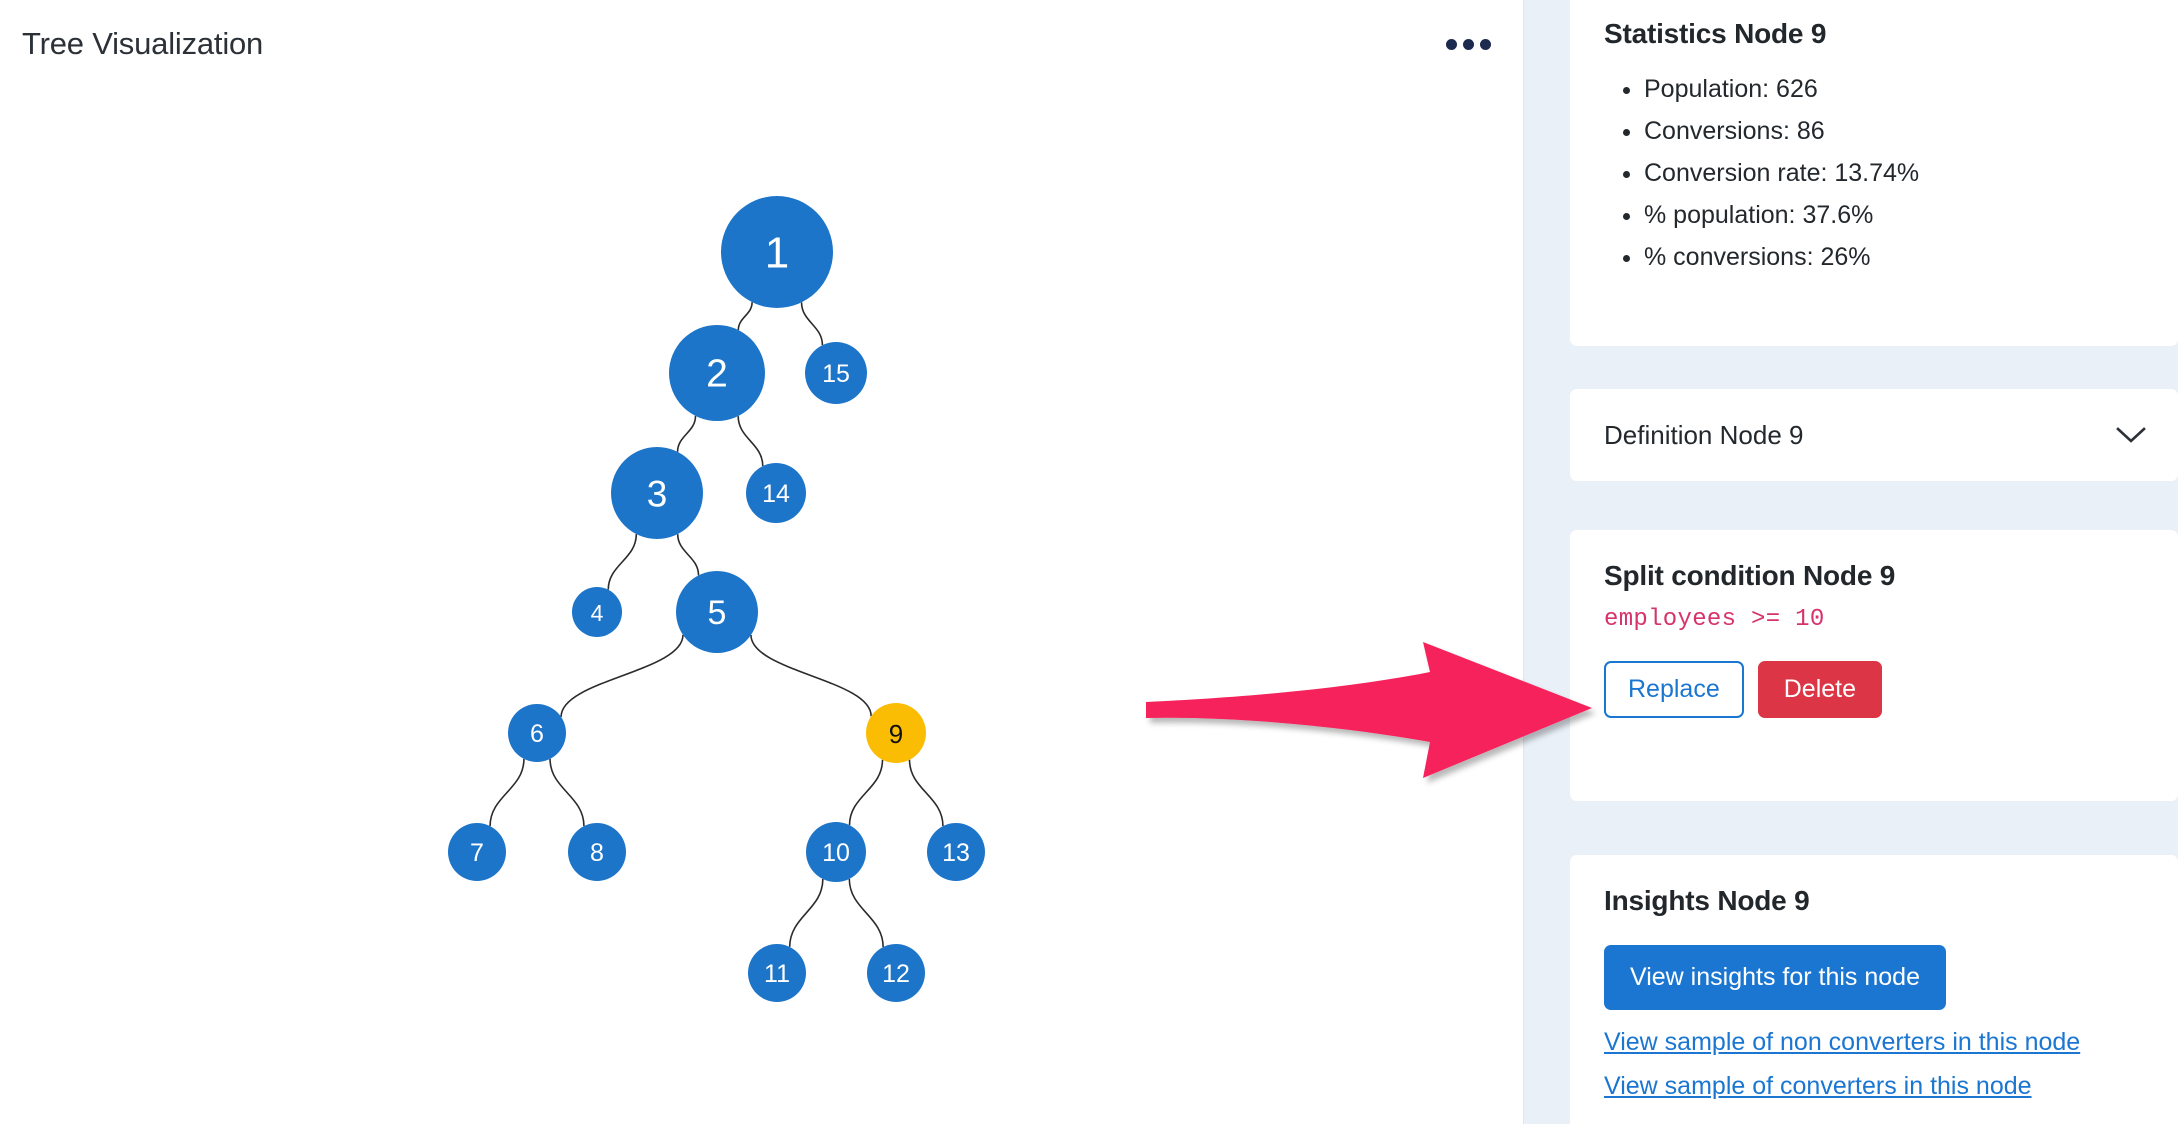 The image size is (2178, 1124). I want to click on statistics-item: Population: 626, so click(1894, 89).